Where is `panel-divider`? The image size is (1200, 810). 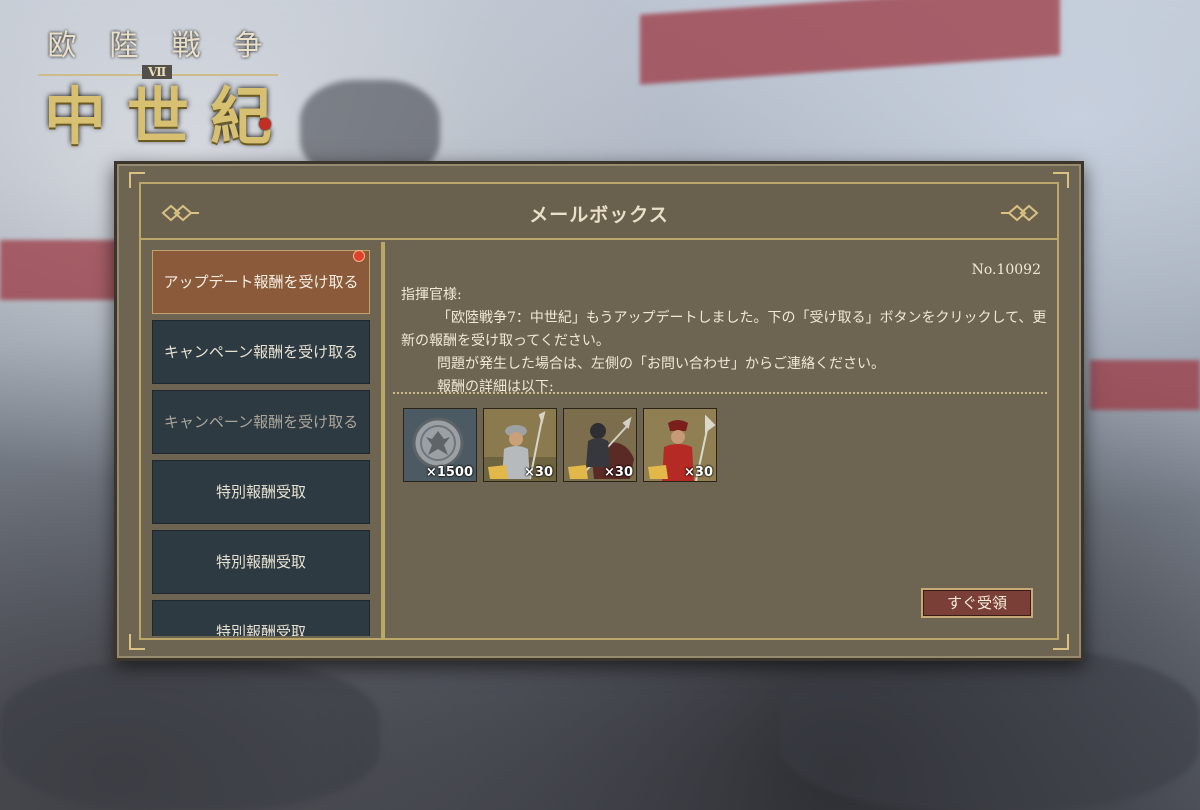 panel-divider is located at coordinates (383, 440).